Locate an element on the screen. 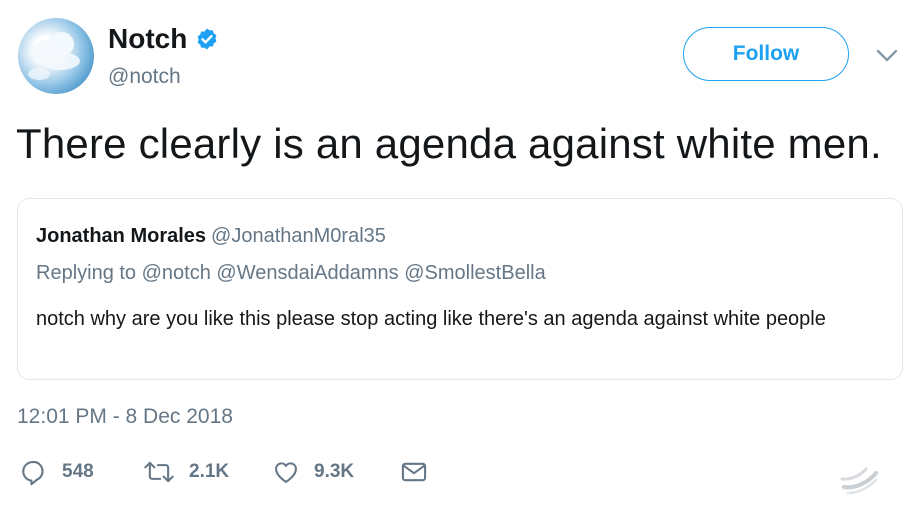  quoted-author-handle: @JonathanM0ral35 is located at coordinates (298, 236).